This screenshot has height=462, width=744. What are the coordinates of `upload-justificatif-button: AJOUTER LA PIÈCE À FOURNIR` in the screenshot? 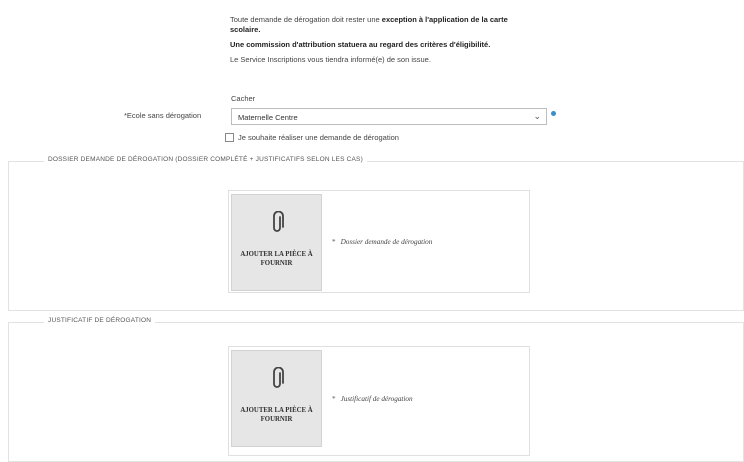 It's located at (276, 398).